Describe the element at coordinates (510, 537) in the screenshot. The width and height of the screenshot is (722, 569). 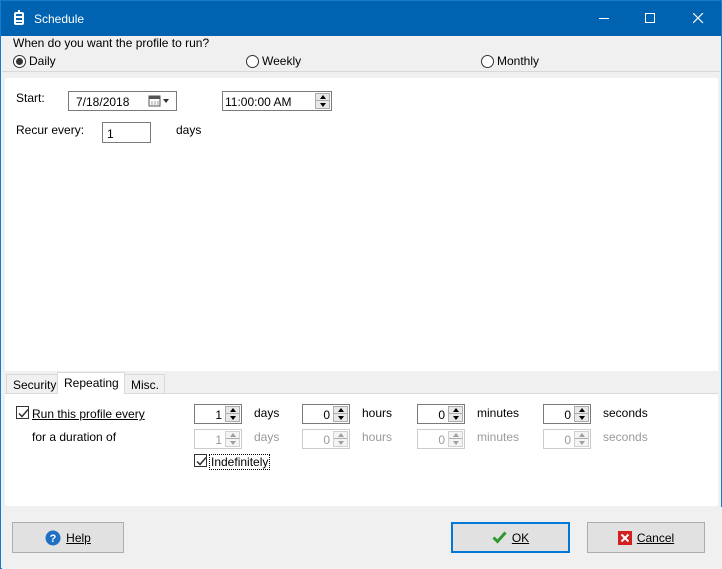
I see `ok-button: OK` at that location.